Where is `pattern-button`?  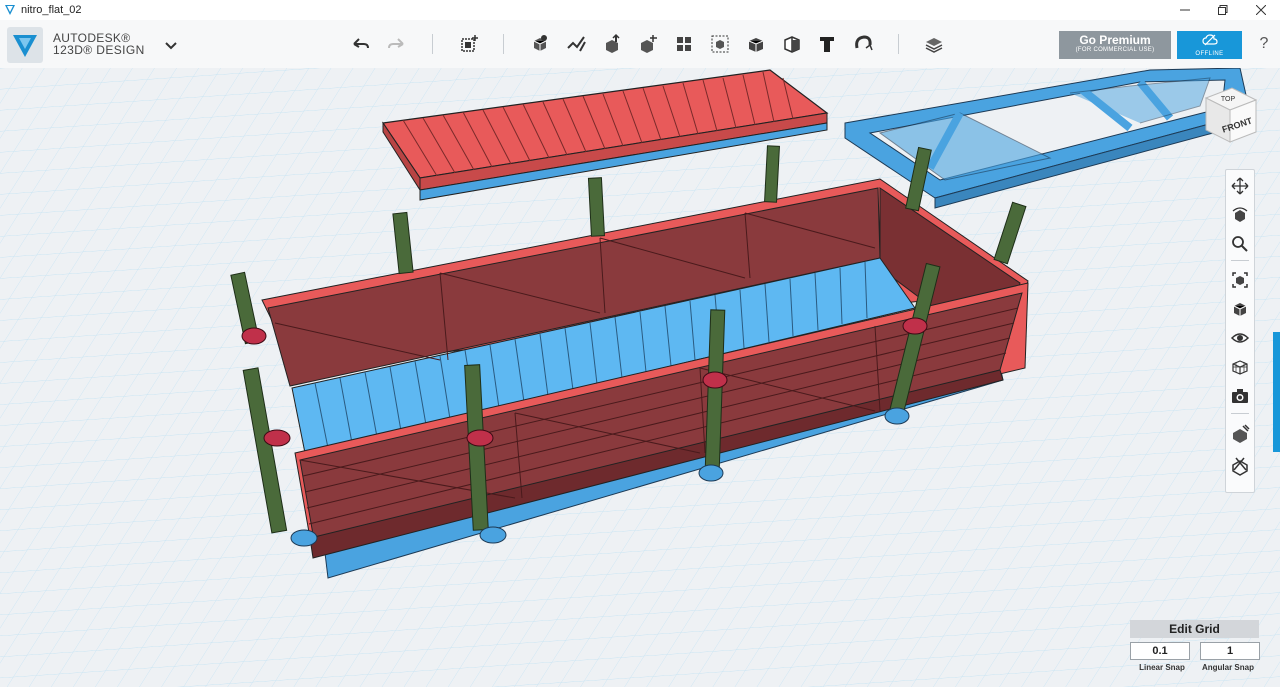
pattern-button is located at coordinates (684, 44).